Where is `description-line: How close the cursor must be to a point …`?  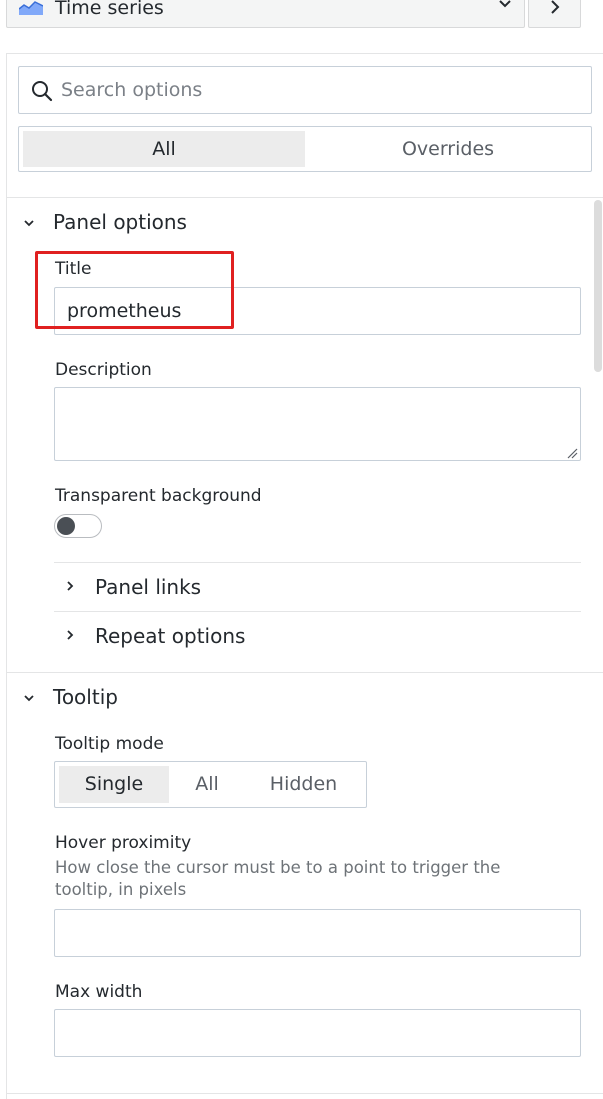
description-line: How close the cursor must be to a point … is located at coordinates (278, 867).